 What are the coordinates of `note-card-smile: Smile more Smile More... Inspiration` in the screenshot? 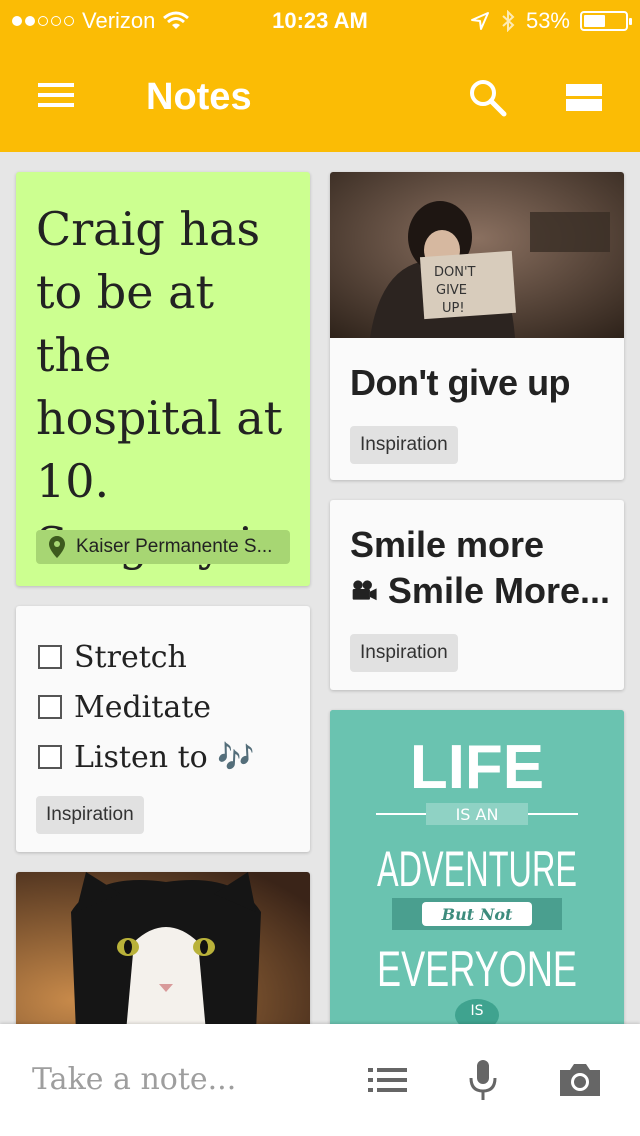 It's located at (477, 595).